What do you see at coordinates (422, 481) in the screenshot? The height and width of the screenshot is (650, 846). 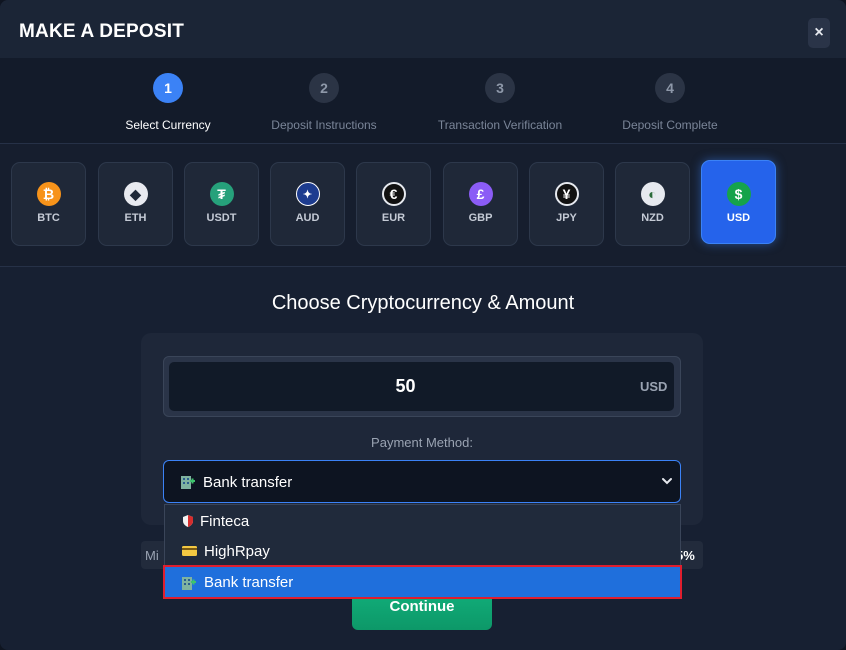 I see `payment-method-select: Bank transfer` at bounding box center [422, 481].